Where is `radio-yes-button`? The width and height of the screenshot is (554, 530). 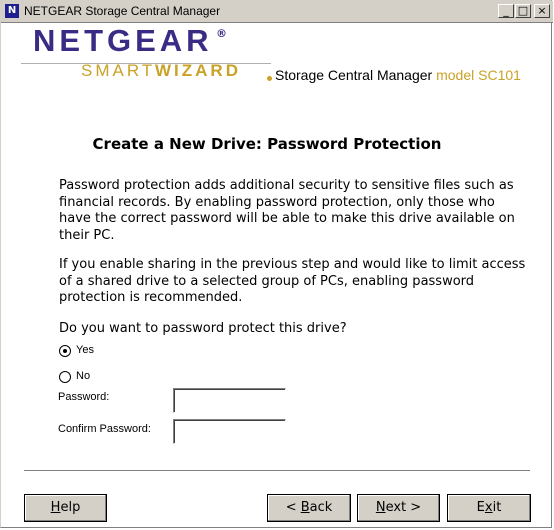
radio-yes-button is located at coordinates (65, 351).